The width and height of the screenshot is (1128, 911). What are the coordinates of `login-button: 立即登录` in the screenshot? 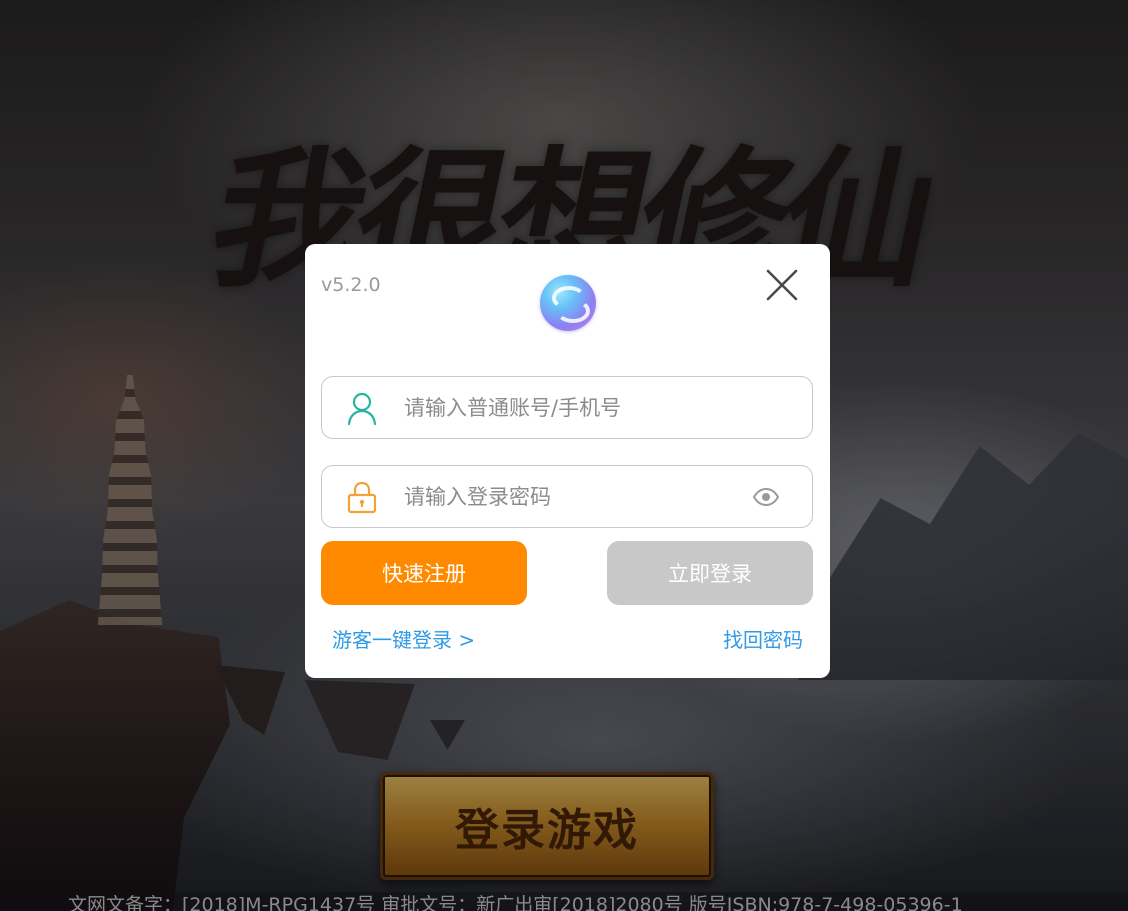 It's located at (710, 573).